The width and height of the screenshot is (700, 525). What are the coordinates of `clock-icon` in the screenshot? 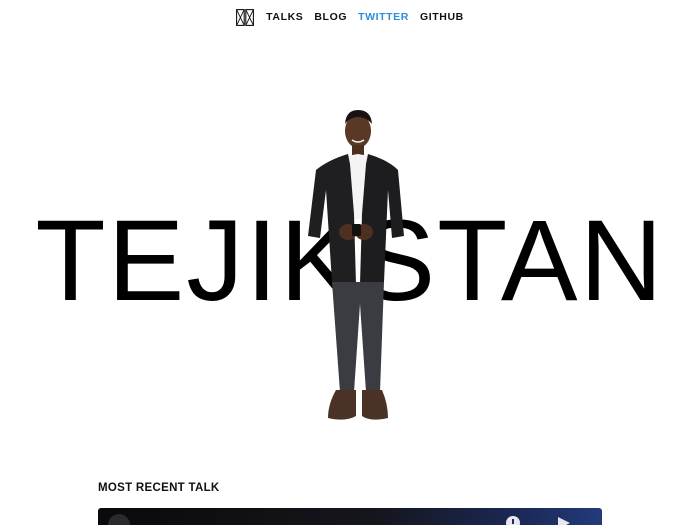 It's located at (513, 520).